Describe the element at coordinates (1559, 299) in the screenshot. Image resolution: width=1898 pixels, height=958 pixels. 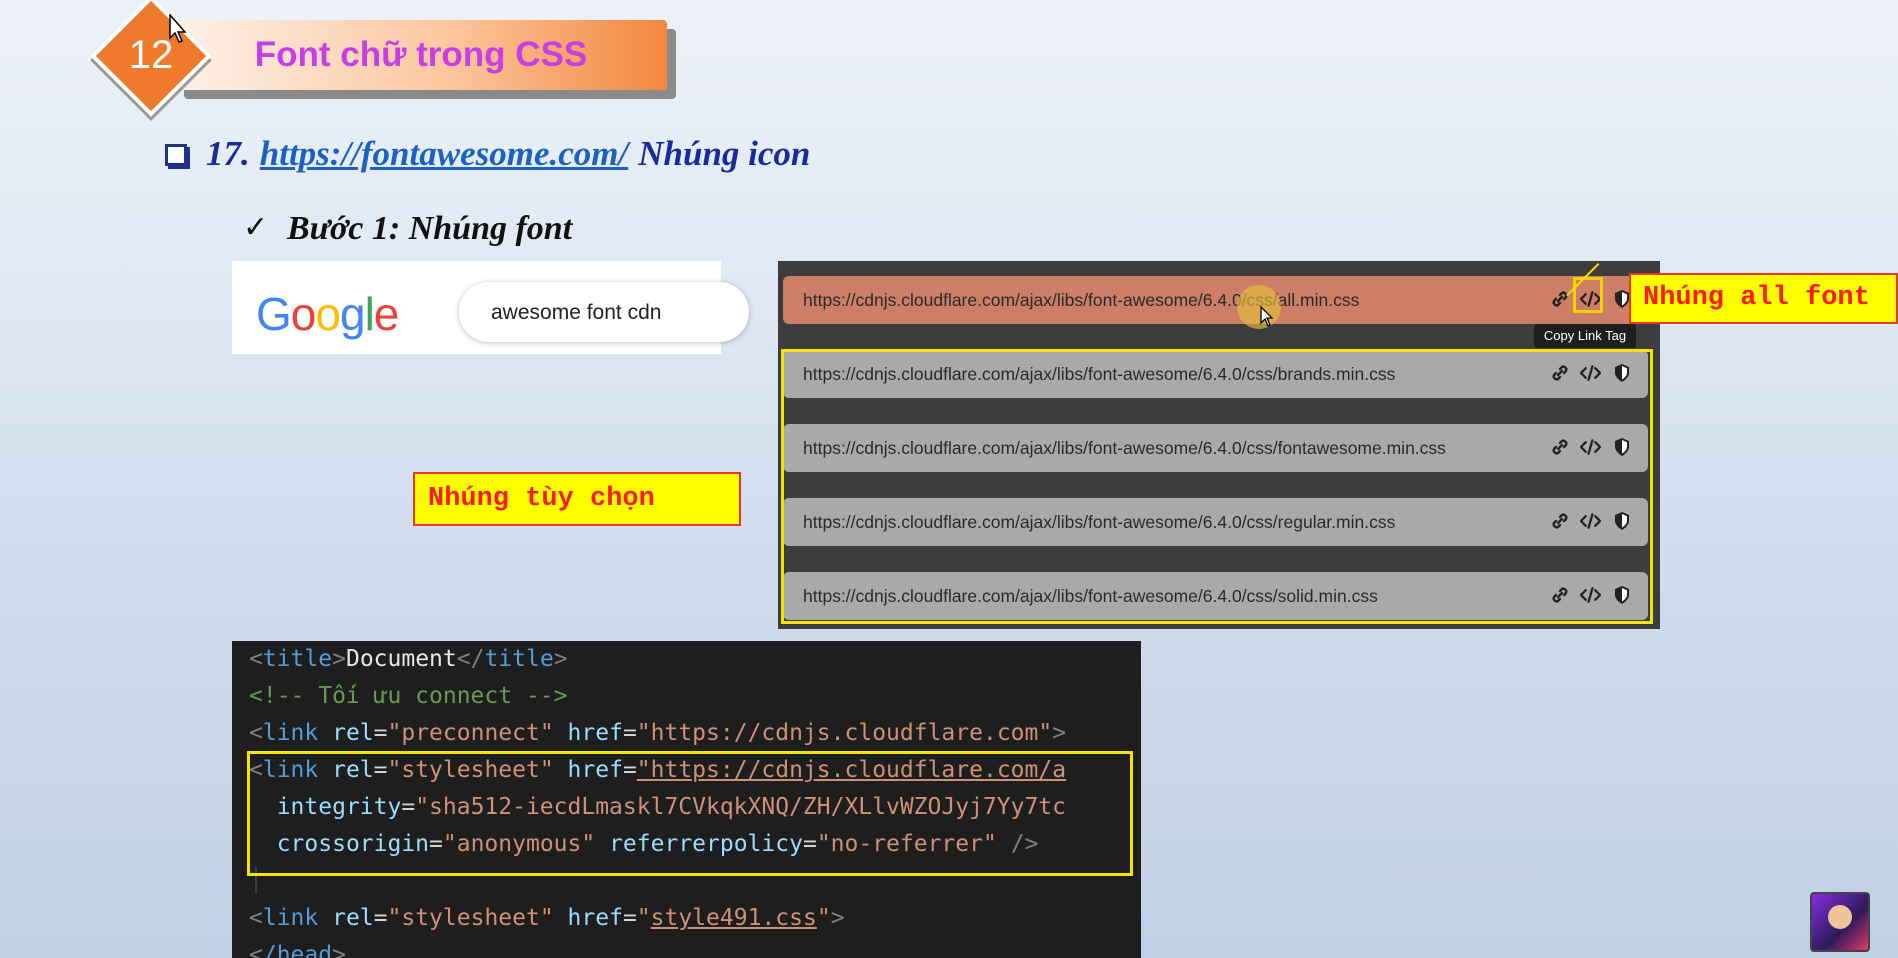
I see `copy-url-icon` at that location.